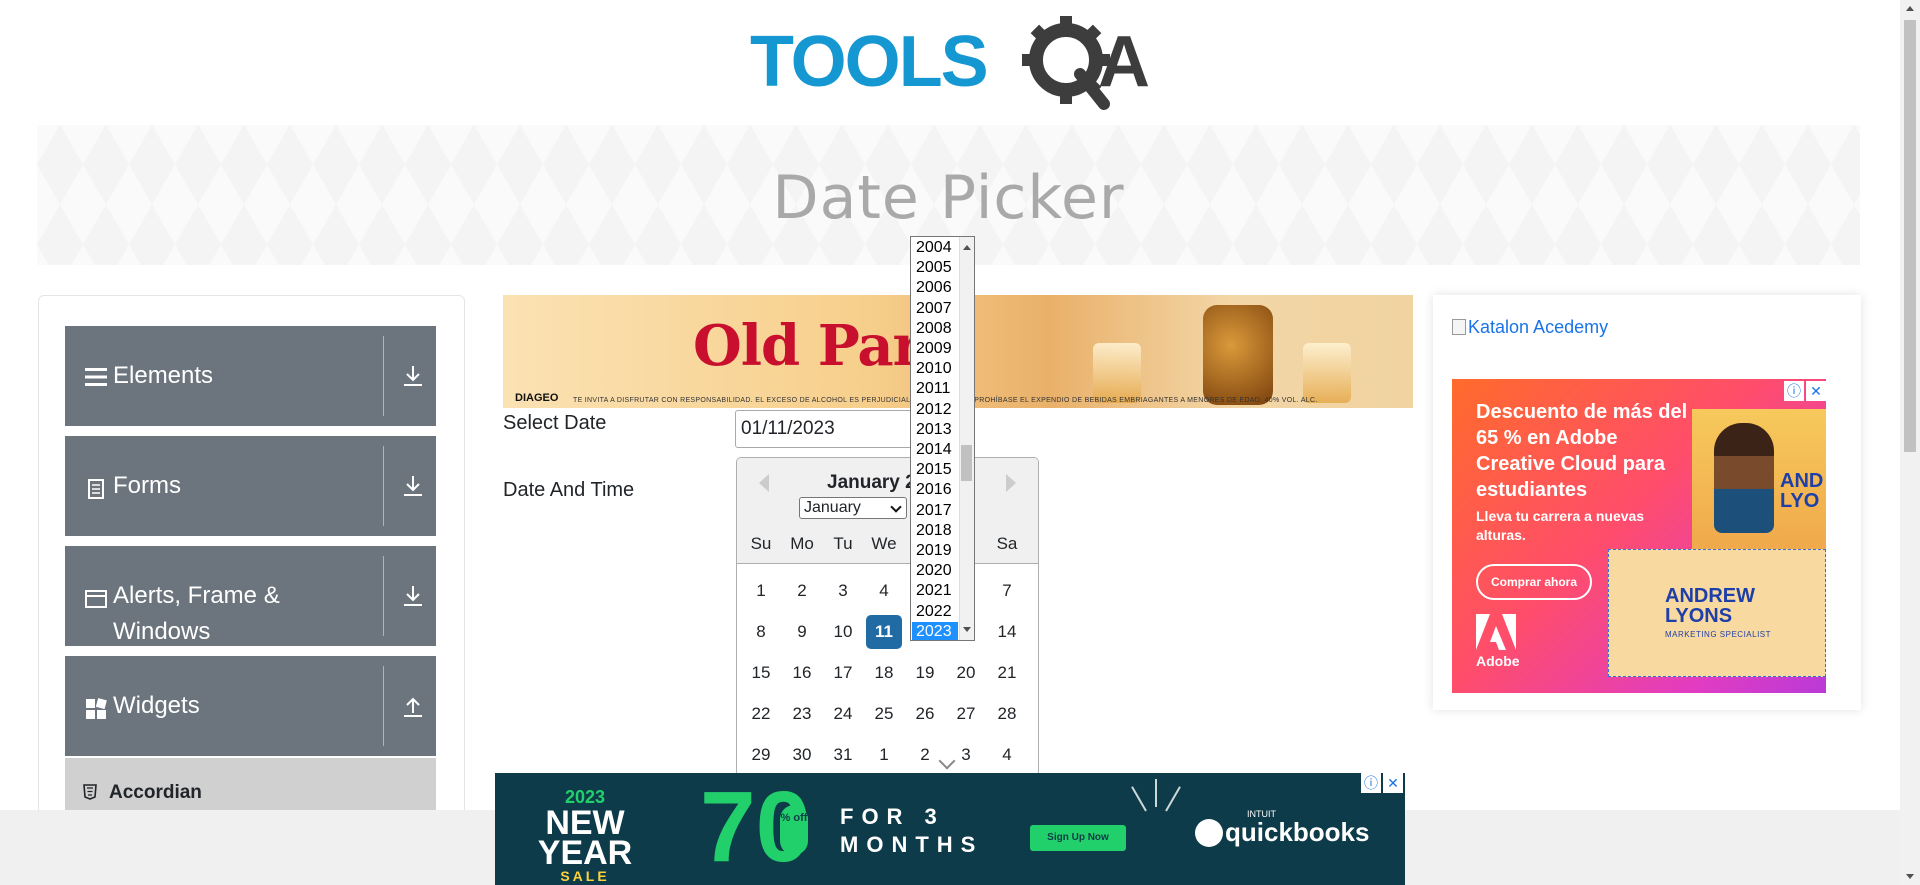 Image resolution: width=1920 pixels, height=885 pixels. Describe the element at coordinates (966, 438) in the screenshot. I see `year-list-scrollbar` at that location.